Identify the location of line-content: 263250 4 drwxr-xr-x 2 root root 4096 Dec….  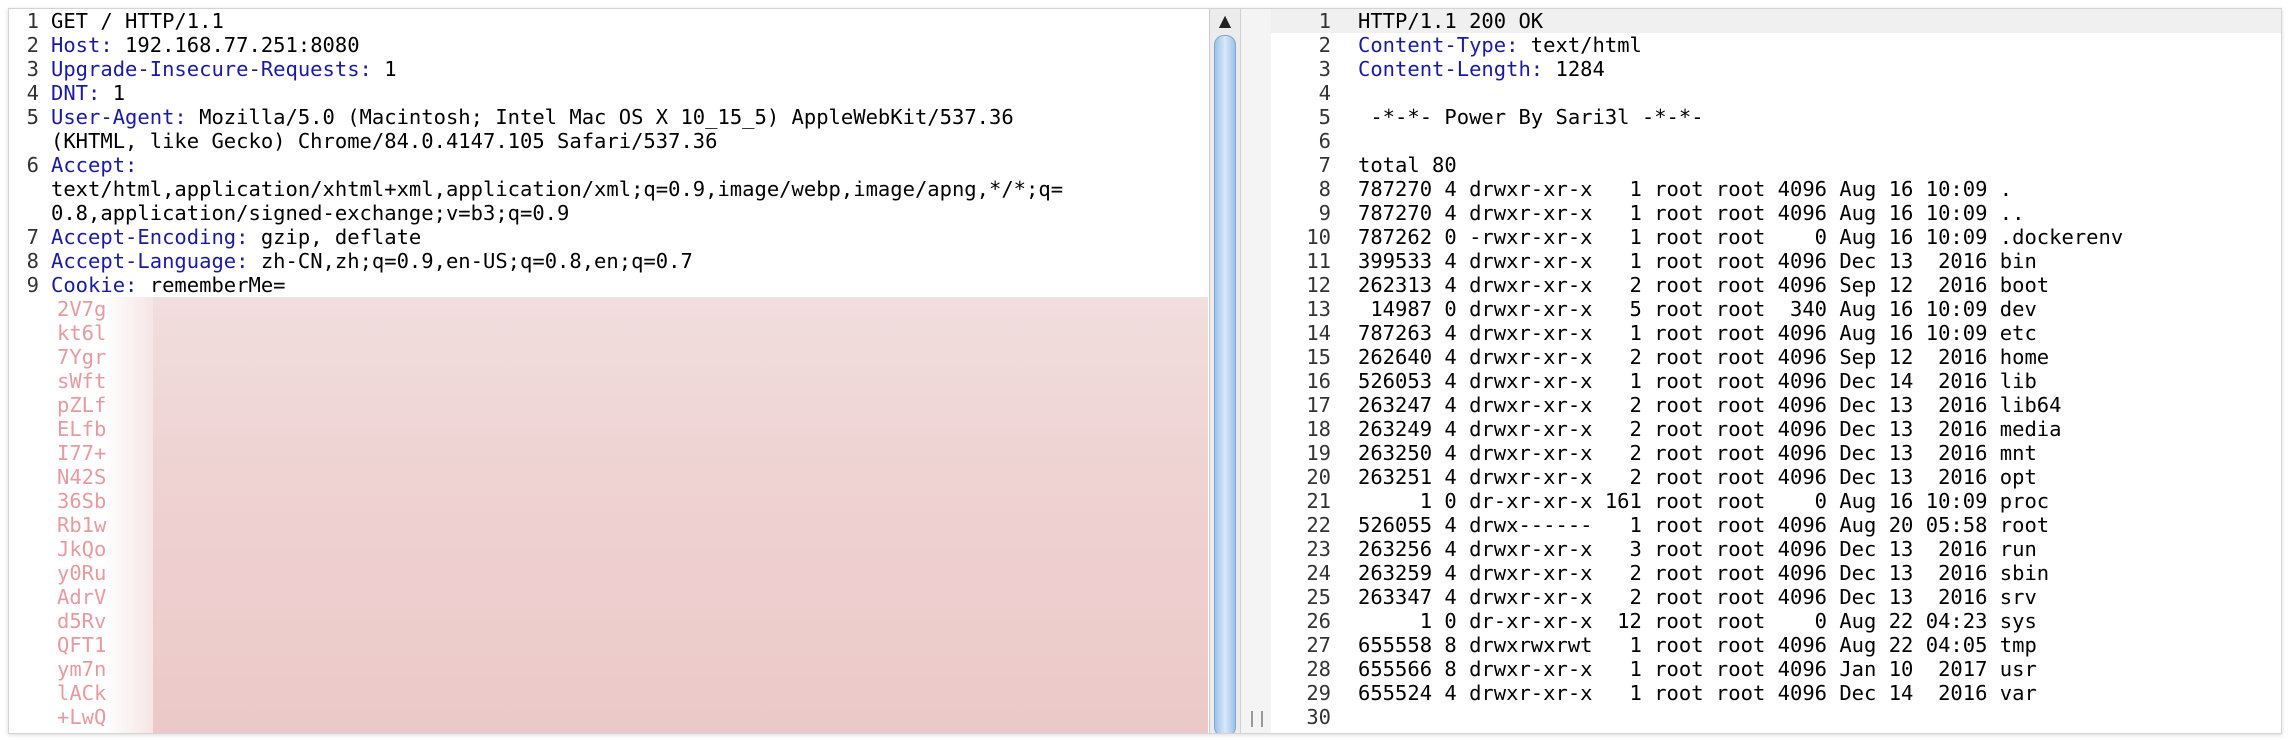
(1697, 453).